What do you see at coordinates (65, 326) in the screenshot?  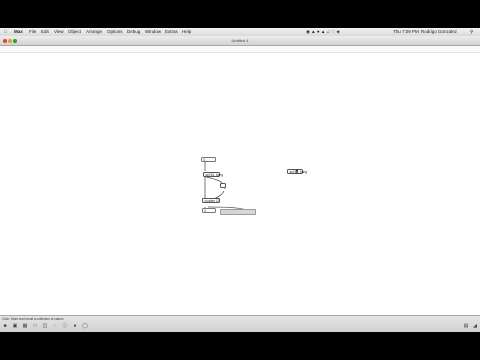 I see `inspector-icon: ⓘ` at bounding box center [65, 326].